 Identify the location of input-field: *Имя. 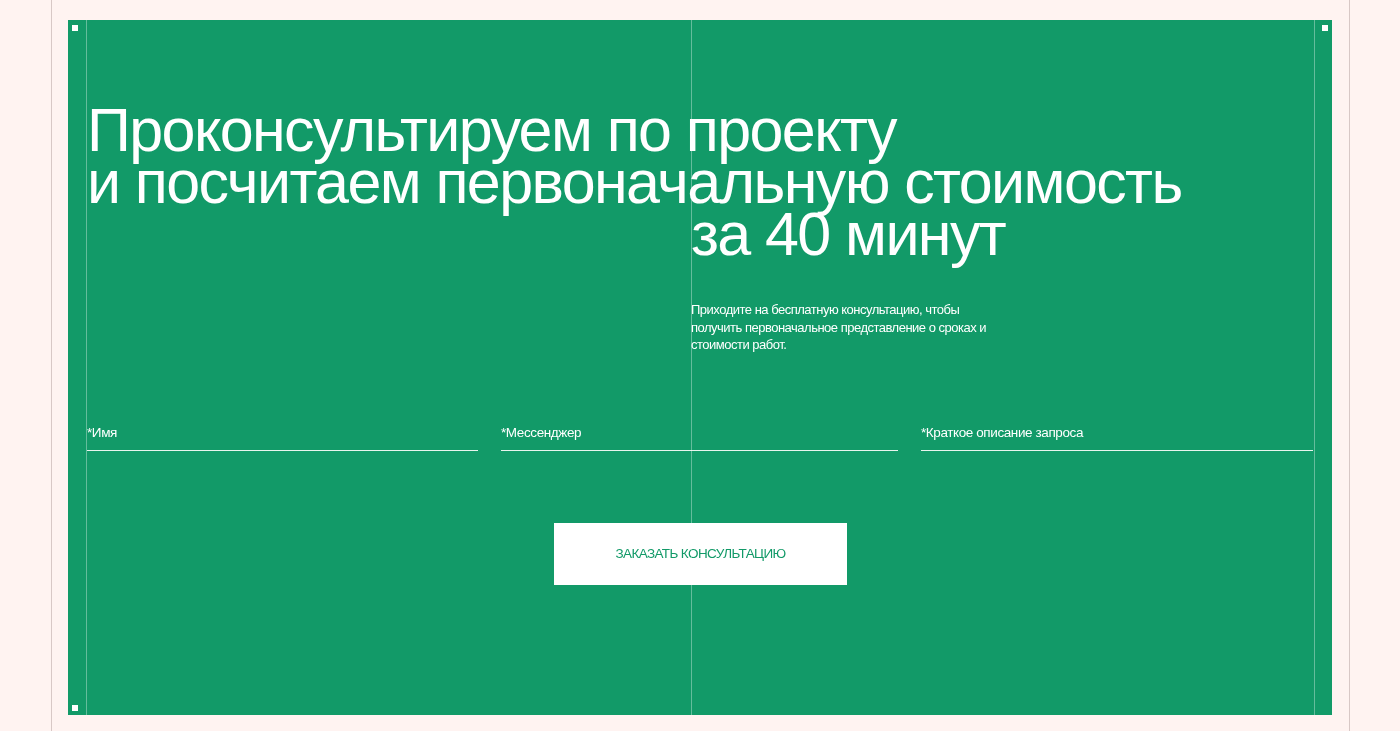
(282, 437).